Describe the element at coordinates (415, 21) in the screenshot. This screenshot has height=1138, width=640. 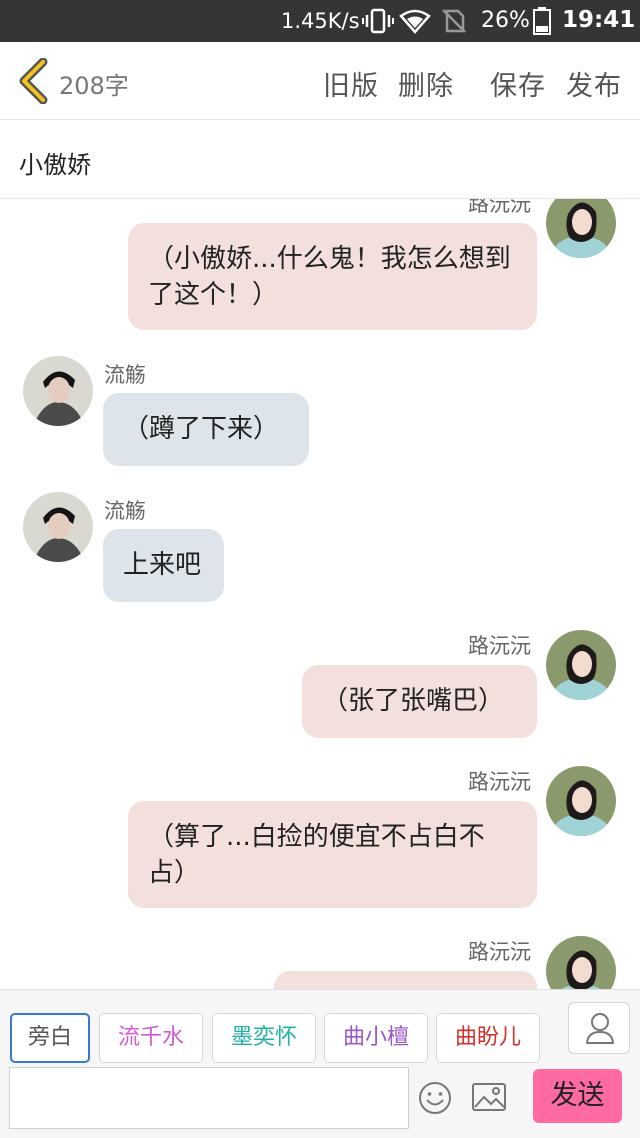
I see `wifi-icon` at that location.